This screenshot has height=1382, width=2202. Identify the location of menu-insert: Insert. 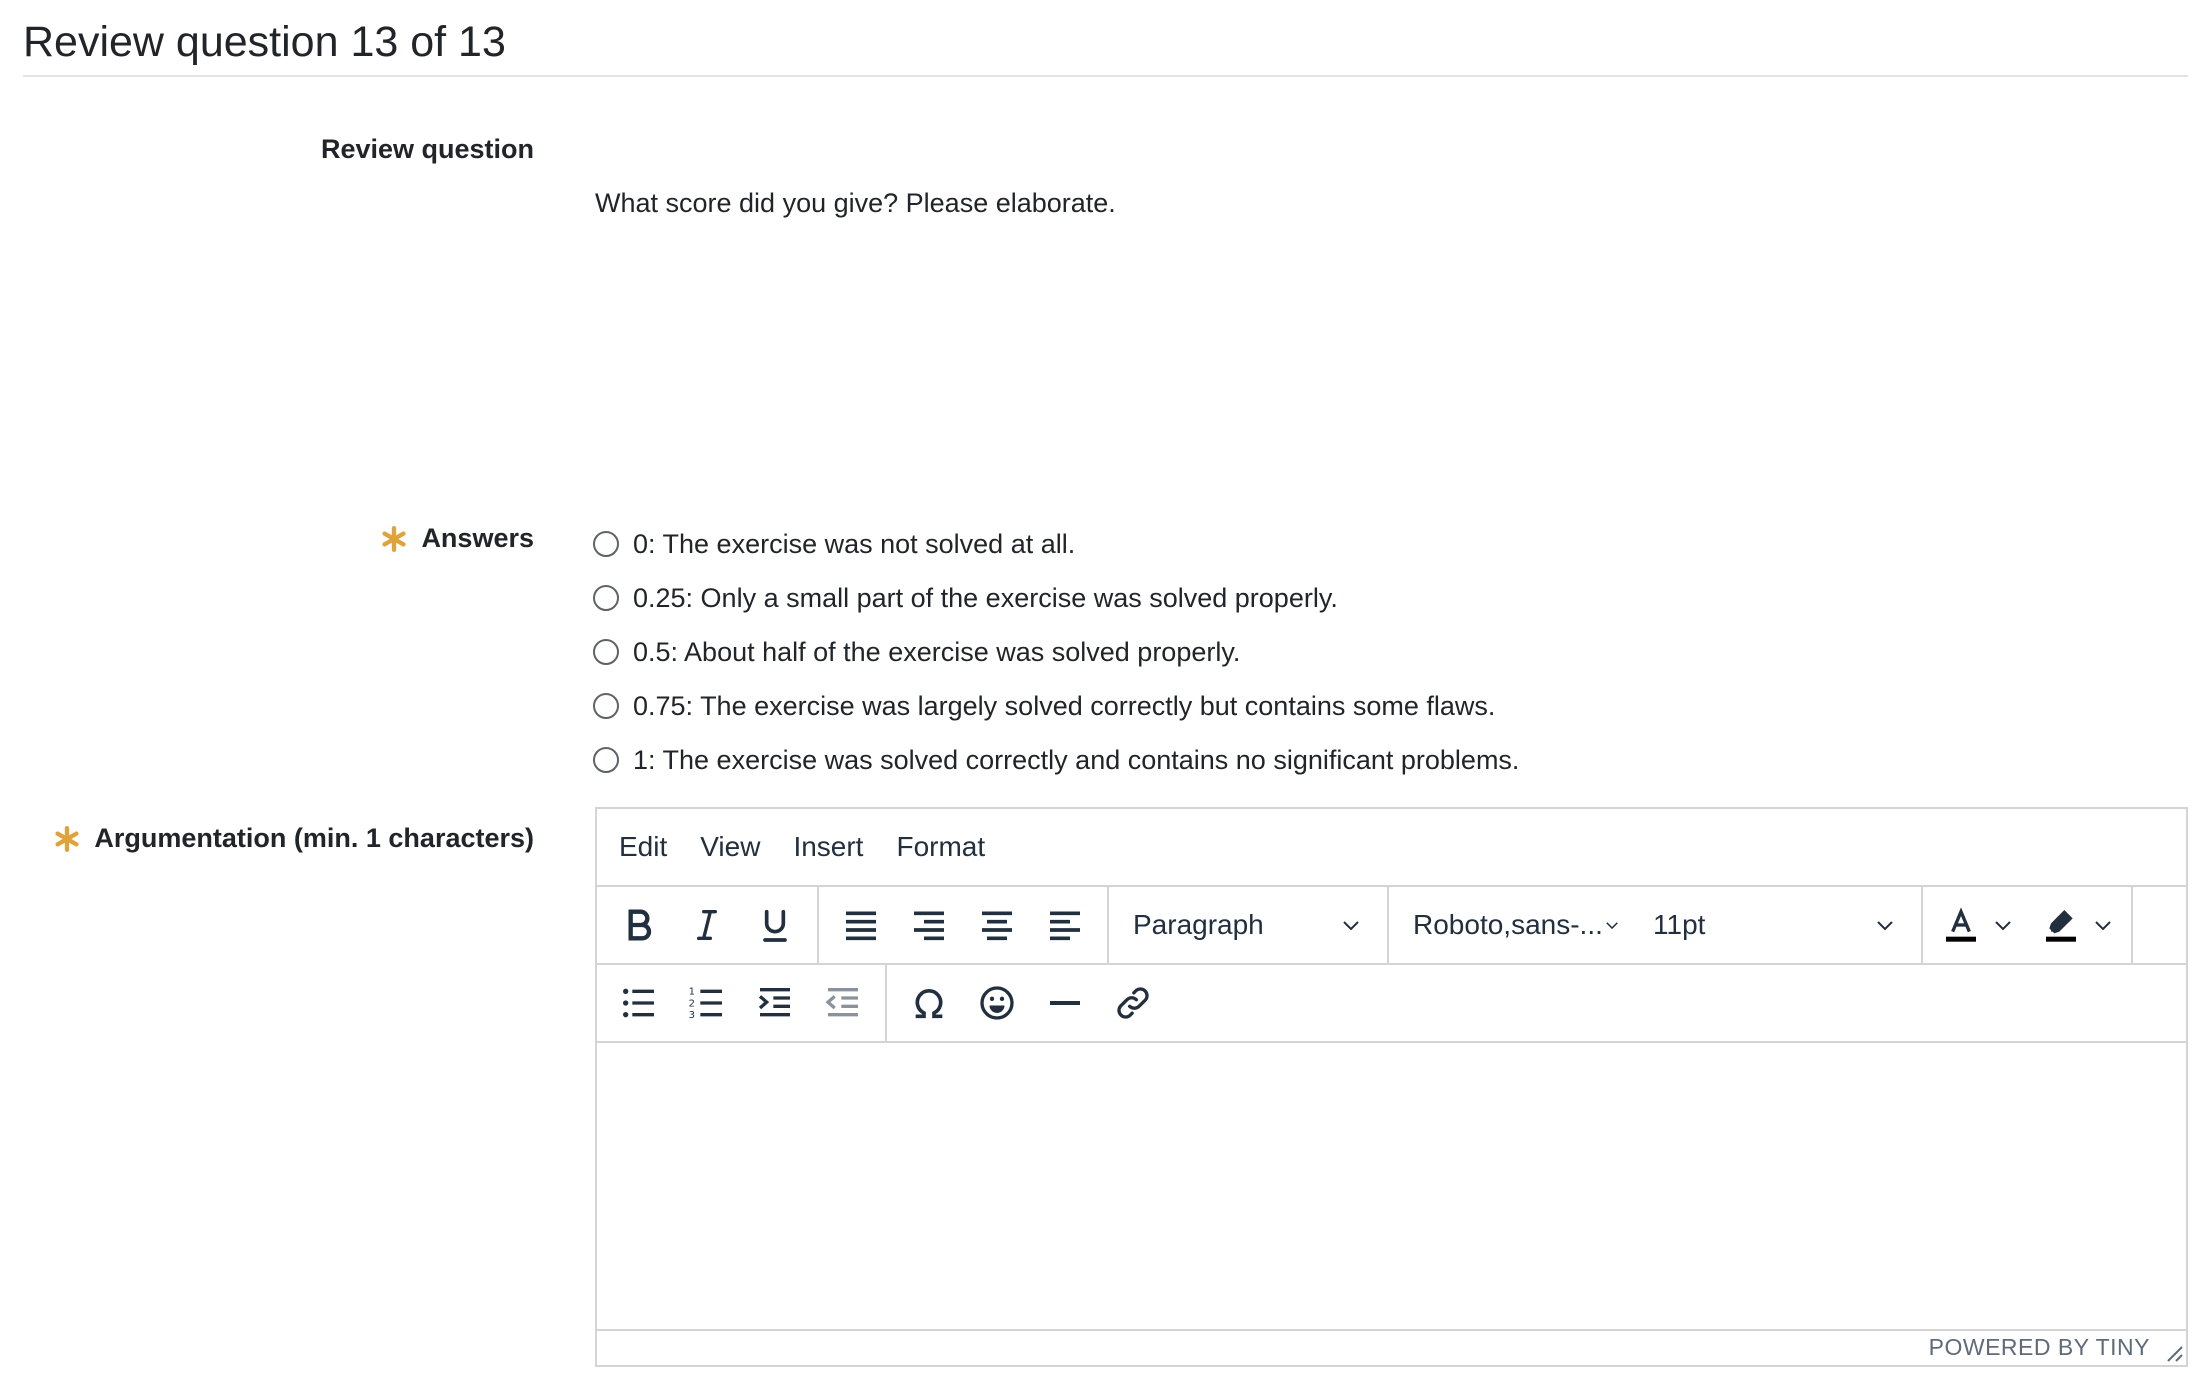
(828, 847).